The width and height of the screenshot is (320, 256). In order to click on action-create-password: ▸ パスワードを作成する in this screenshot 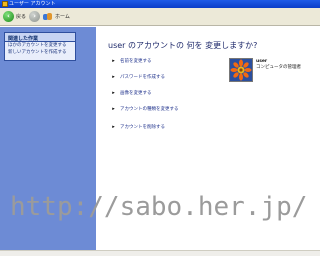, I will do `click(138, 77)`.